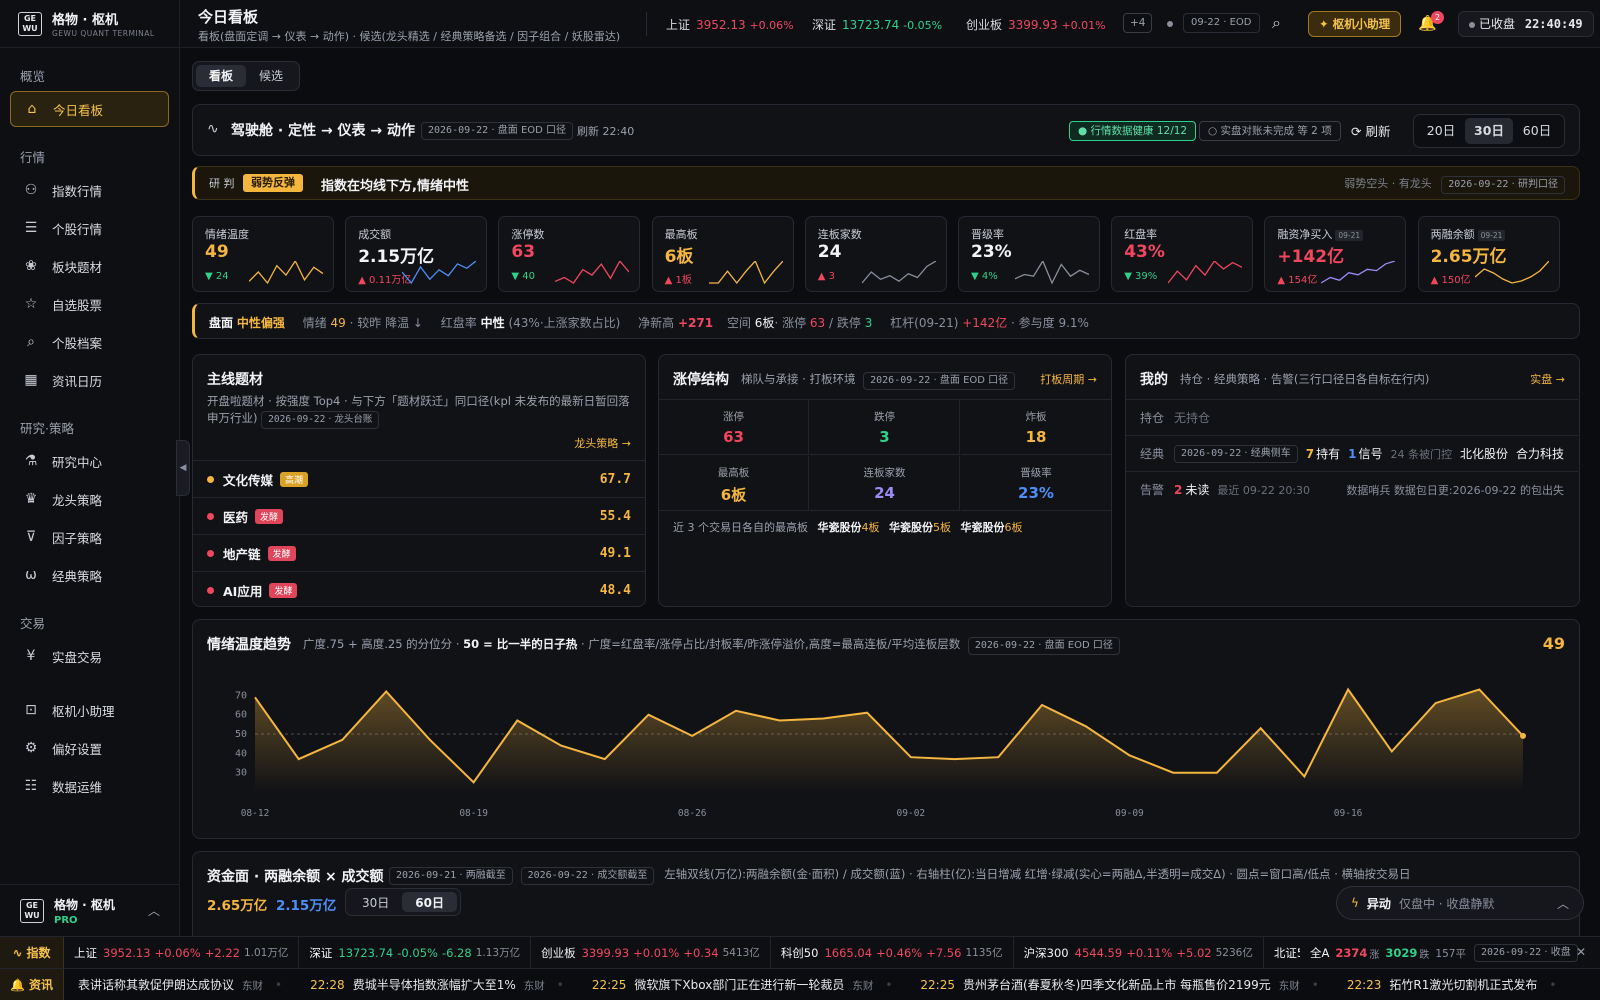  Describe the element at coordinates (89, 342) in the screenshot. I see `sidebar-item-4: ⌕ 个股档案` at that location.